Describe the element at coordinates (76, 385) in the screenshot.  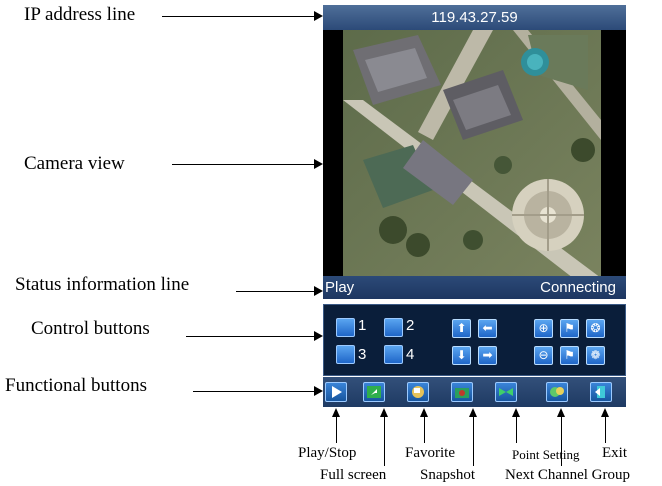
I see `functional-buttons-label: Functional buttons` at that location.